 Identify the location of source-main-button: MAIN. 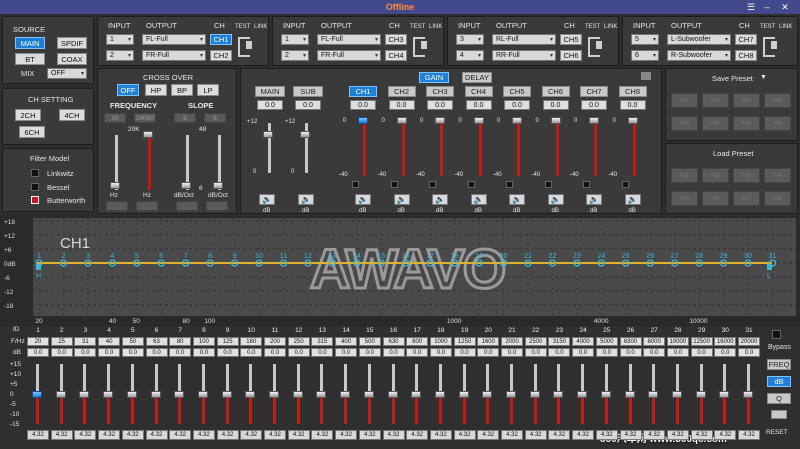
(30, 43).